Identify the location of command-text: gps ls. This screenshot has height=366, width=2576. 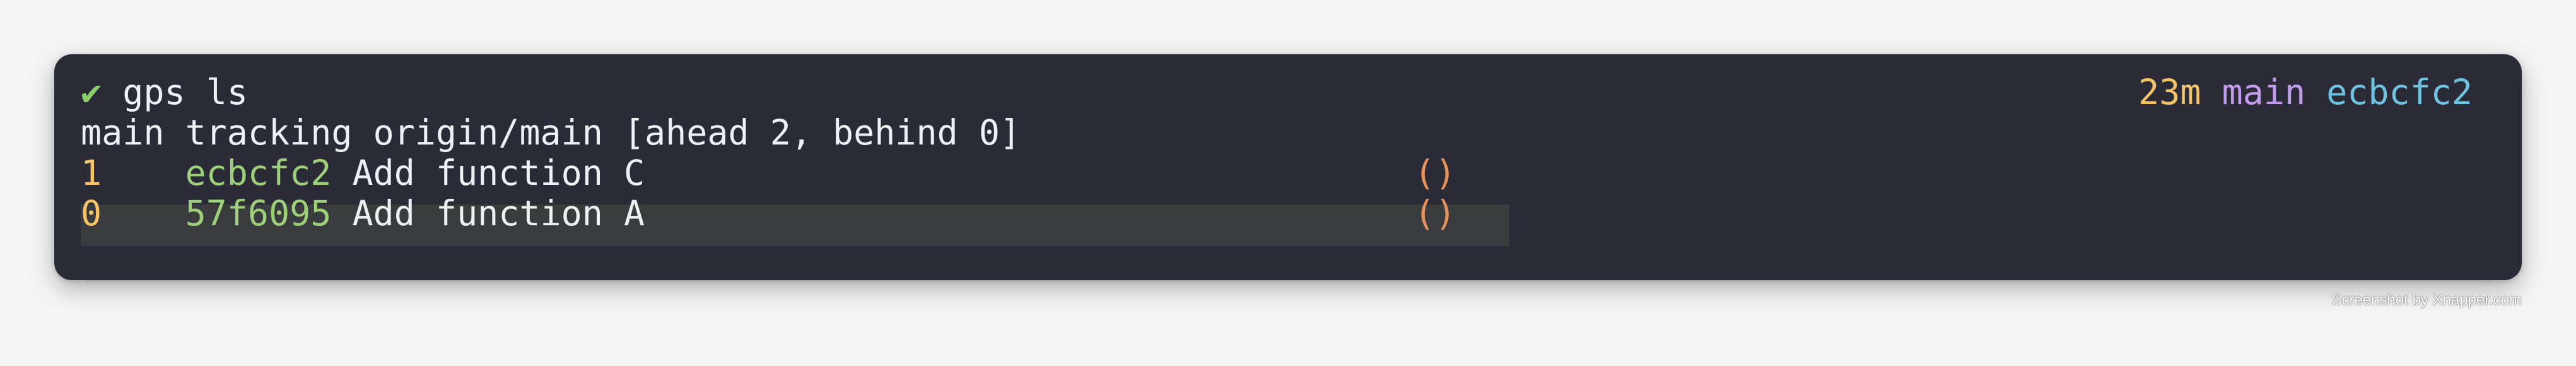
(185, 92).